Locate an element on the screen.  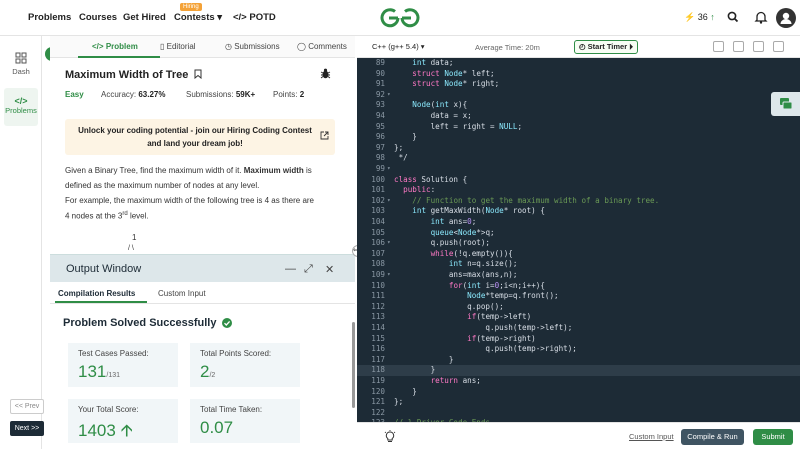
code-line: 112 q.pop(); is located at coordinates (578, 307).